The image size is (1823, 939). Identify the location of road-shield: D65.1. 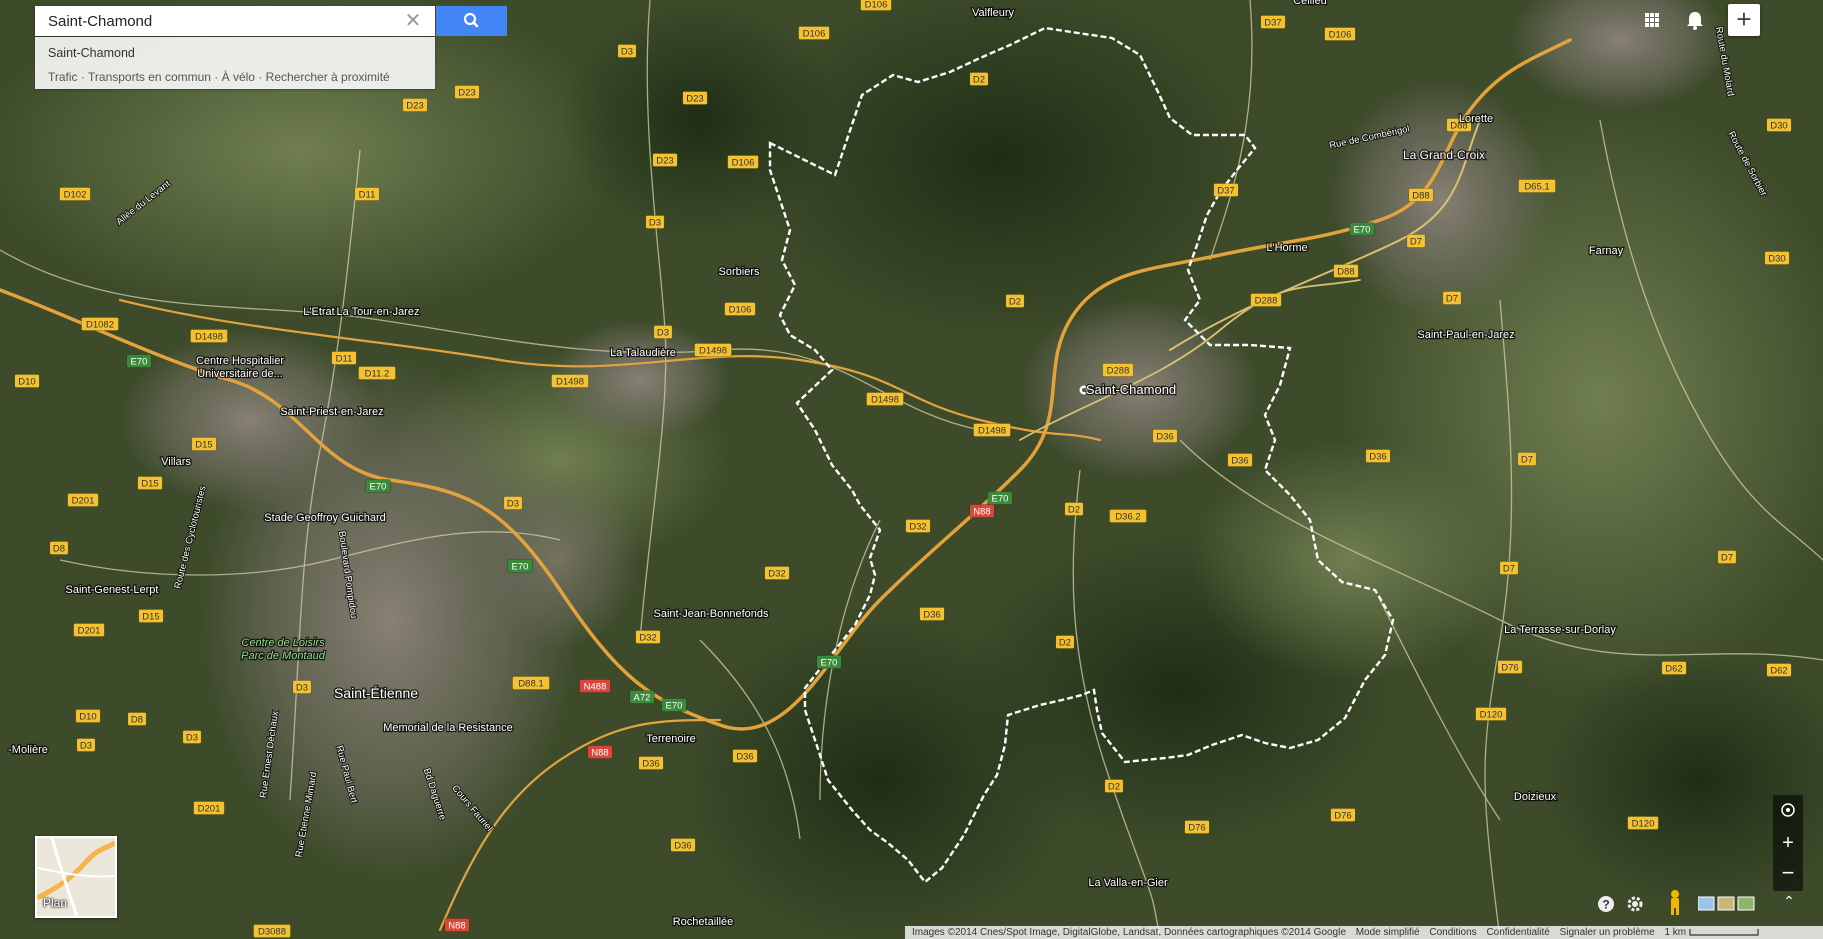
(1537, 186).